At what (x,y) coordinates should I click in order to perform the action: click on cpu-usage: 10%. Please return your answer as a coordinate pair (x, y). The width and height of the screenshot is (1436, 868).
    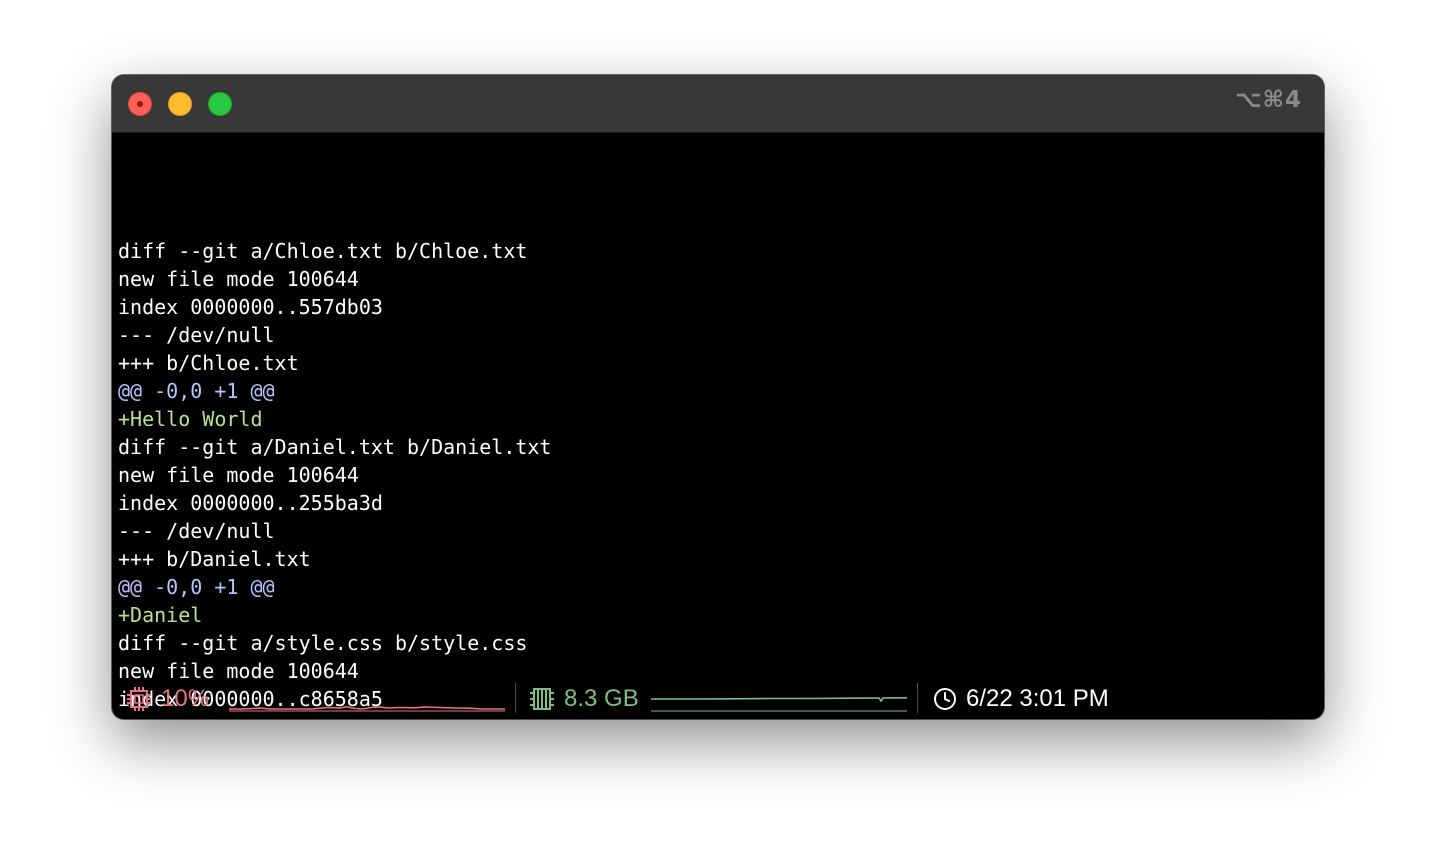
    Looking at the image, I should click on (185, 698).